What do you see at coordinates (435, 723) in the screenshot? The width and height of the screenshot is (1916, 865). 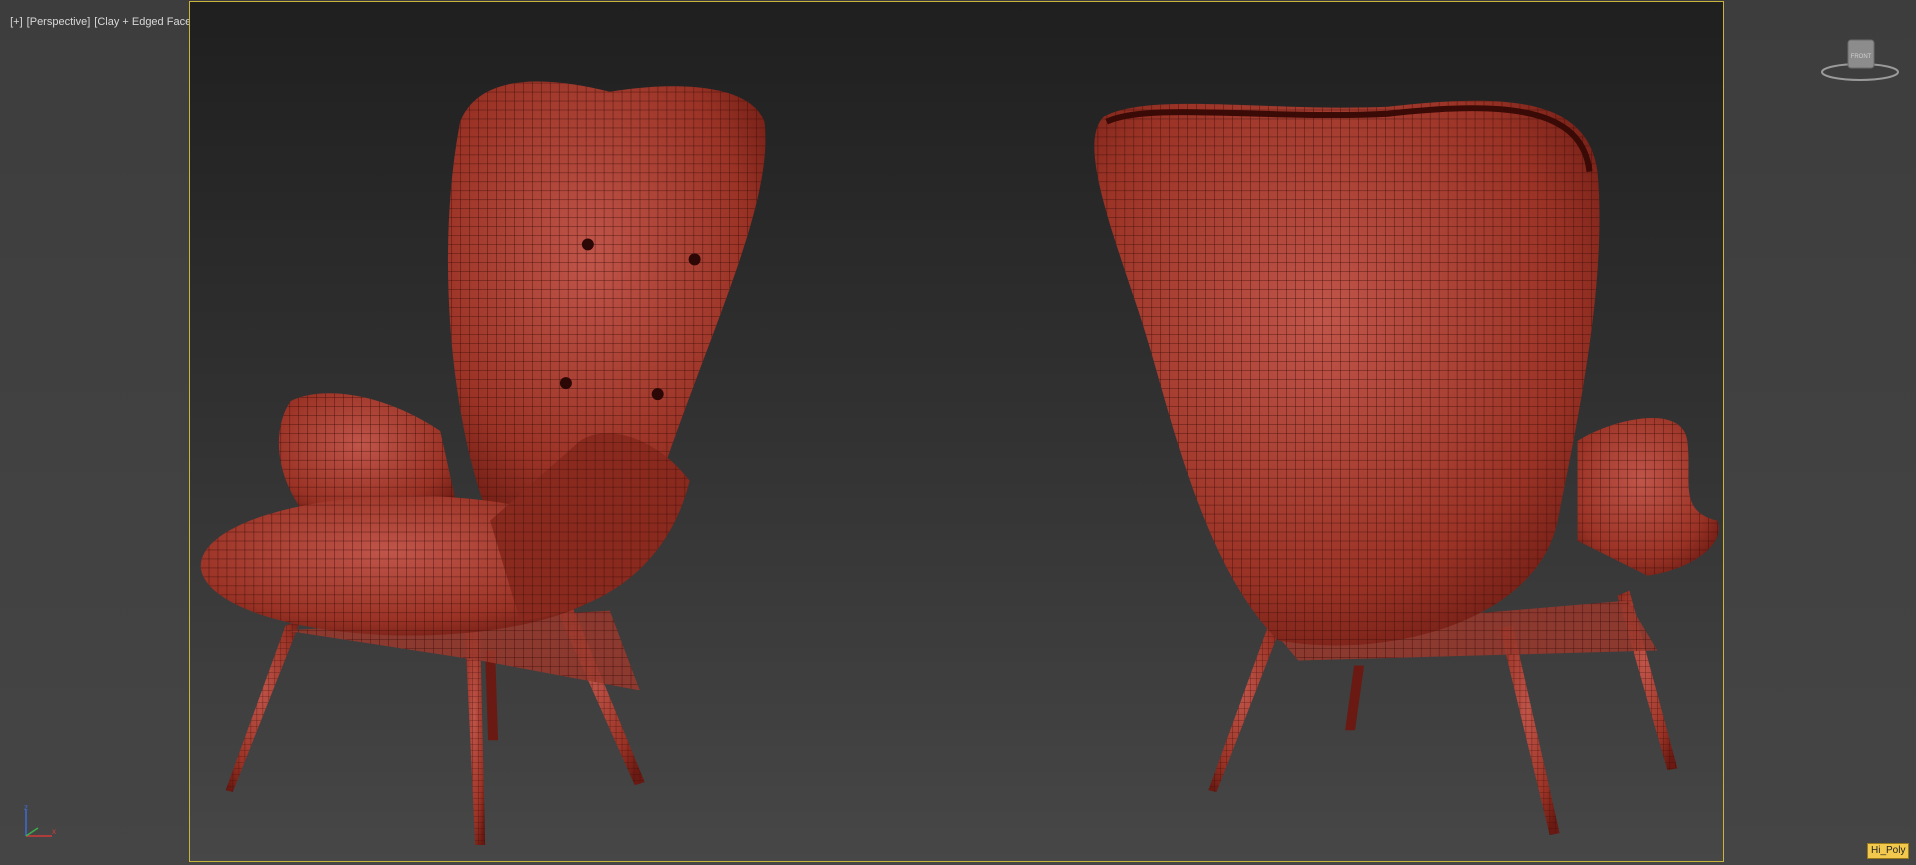 I see `chair-legs` at bounding box center [435, 723].